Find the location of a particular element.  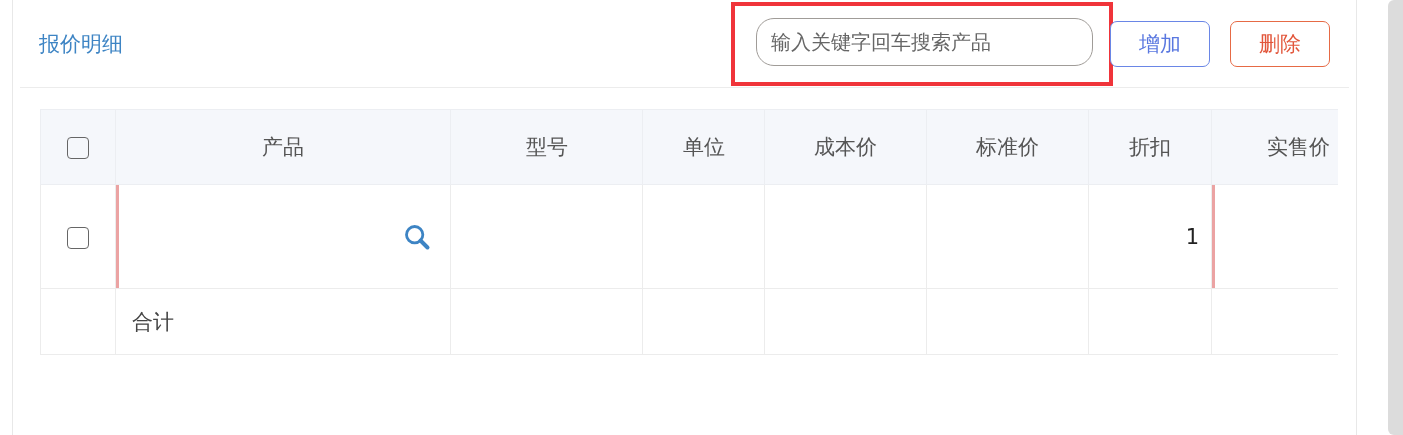

add-button: 增加 is located at coordinates (1160, 43).